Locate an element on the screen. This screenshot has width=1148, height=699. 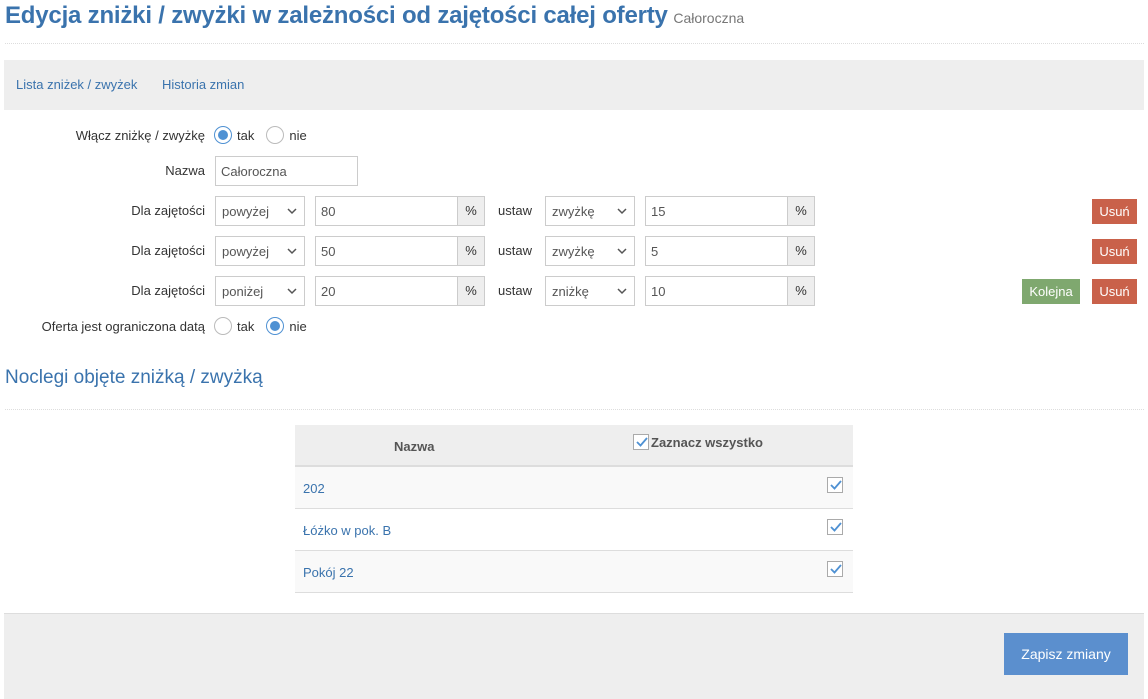
lodging-name-link: 202 is located at coordinates (314, 488).